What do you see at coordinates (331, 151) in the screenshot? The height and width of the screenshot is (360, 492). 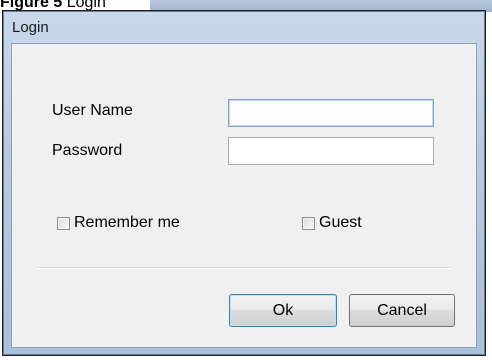 I see `password-input` at bounding box center [331, 151].